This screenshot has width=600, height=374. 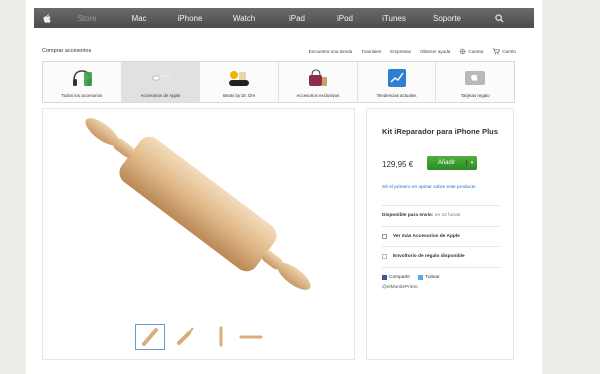 I want to click on nav-ipod: iPod, so click(x=345, y=18).